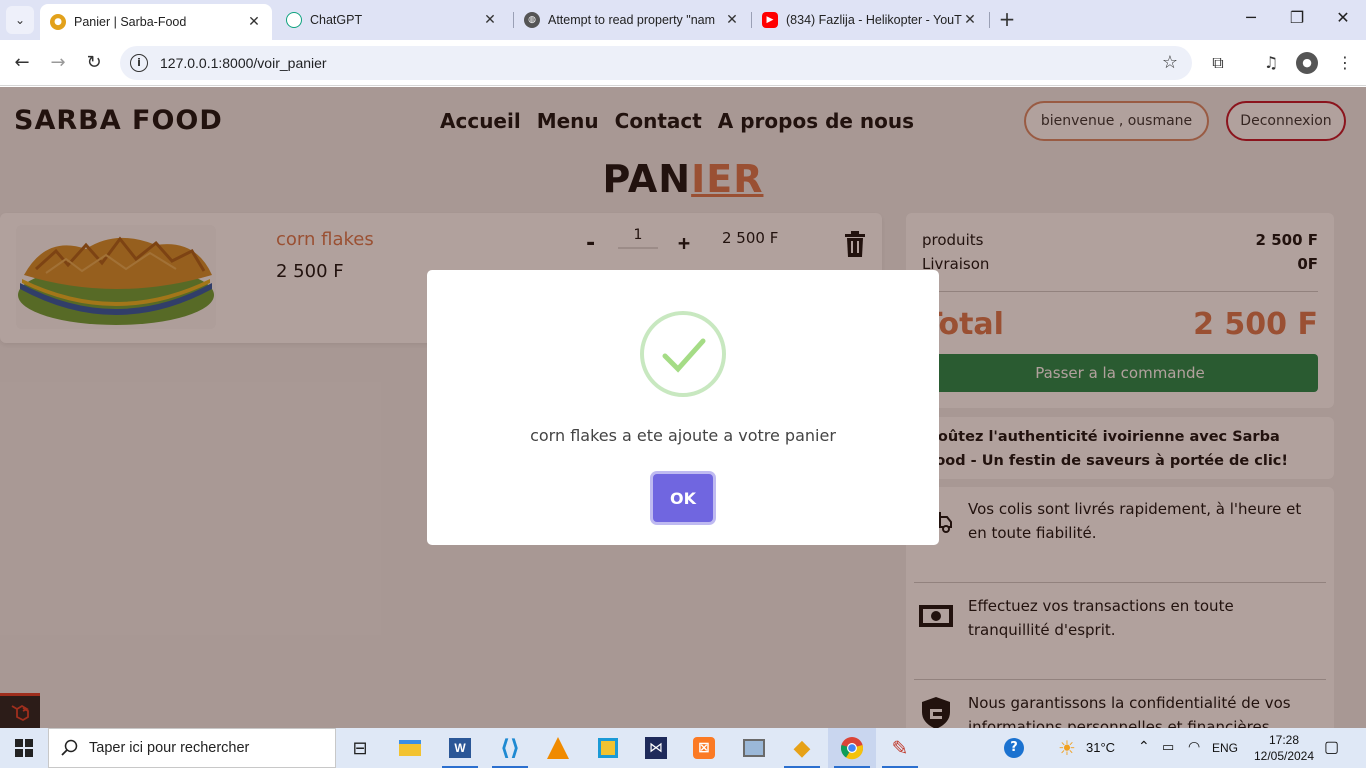 The height and width of the screenshot is (768, 1366). I want to click on xampp-icon: ⊠, so click(704, 748).